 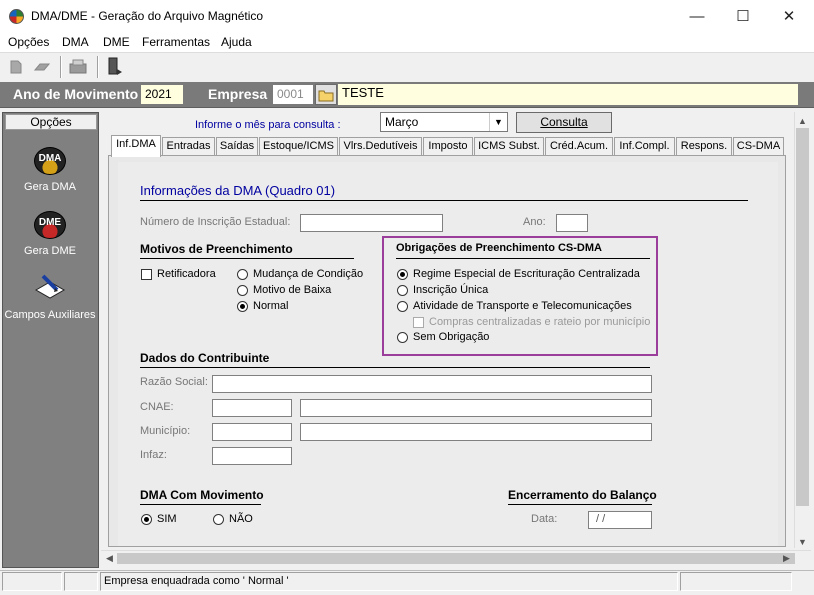 I want to click on encerramento-title: Encerramento do Balanço, so click(x=582, y=495).